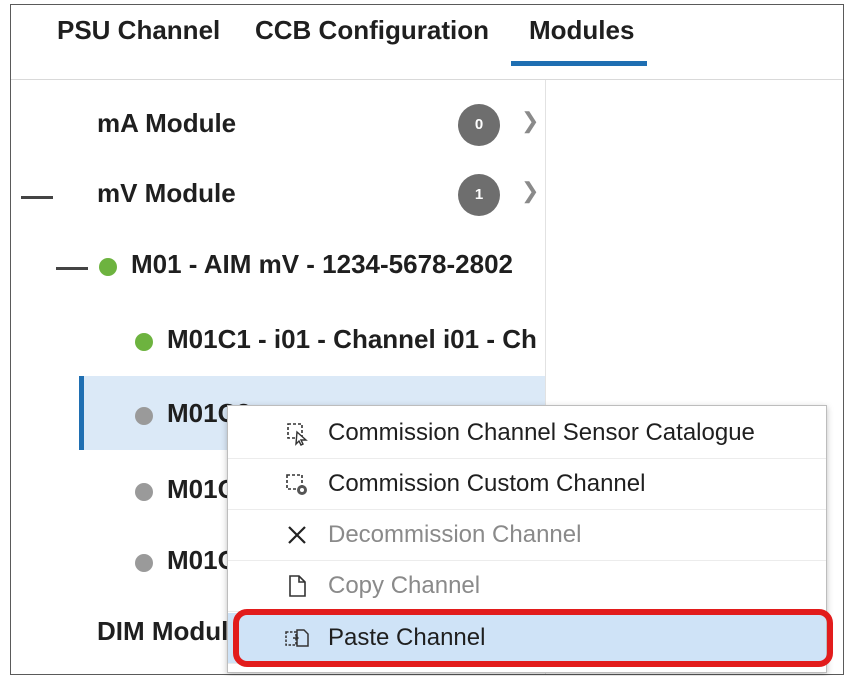  Describe the element at coordinates (352, 339) in the screenshot. I see `tree-item-label: M01C1 - i01 - Channel i01 - Ch` at that location.